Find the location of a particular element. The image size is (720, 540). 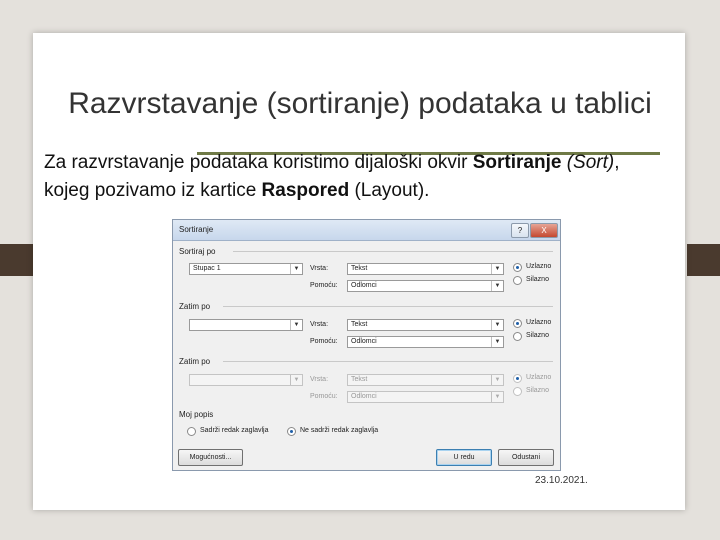

type-select-2: Tekst ▼ is located at coordinates (425, 325).